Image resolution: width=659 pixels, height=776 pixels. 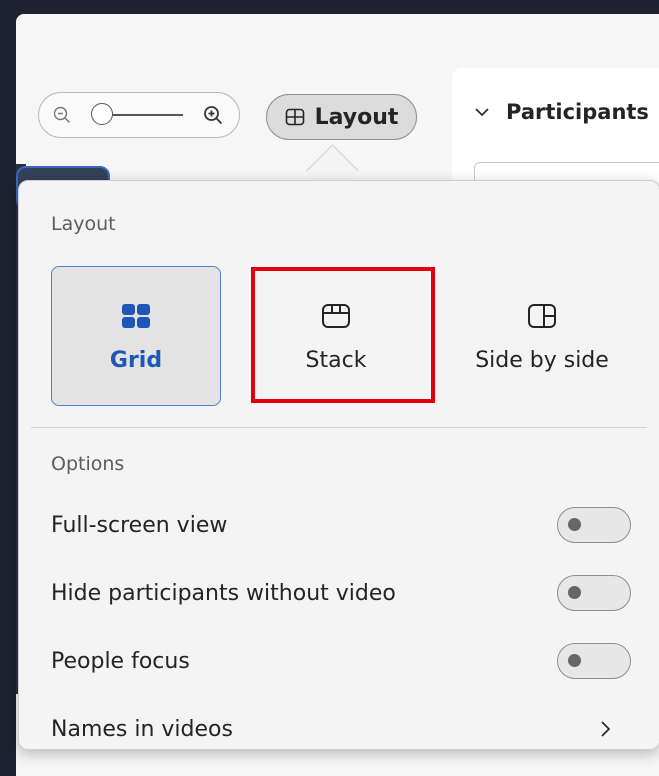 I want to click on options-section-label: Options, so click(x=88, y=464).